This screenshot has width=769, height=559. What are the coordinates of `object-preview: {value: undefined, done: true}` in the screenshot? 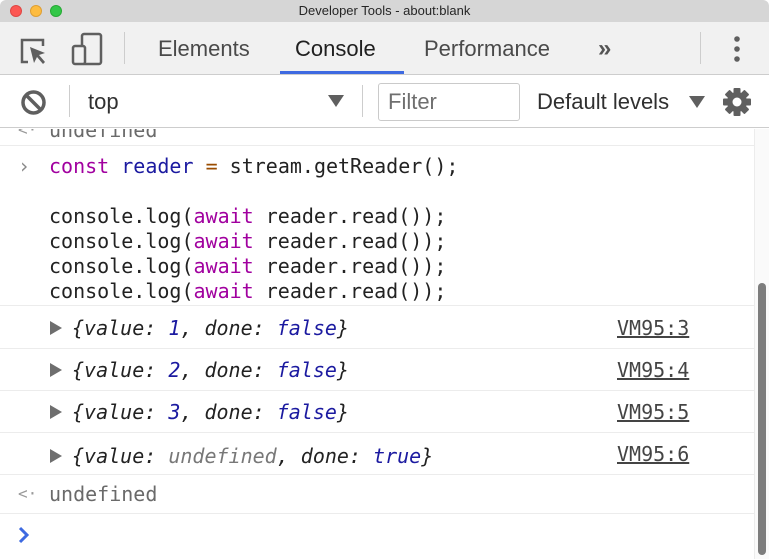 It's located at (241, 456).